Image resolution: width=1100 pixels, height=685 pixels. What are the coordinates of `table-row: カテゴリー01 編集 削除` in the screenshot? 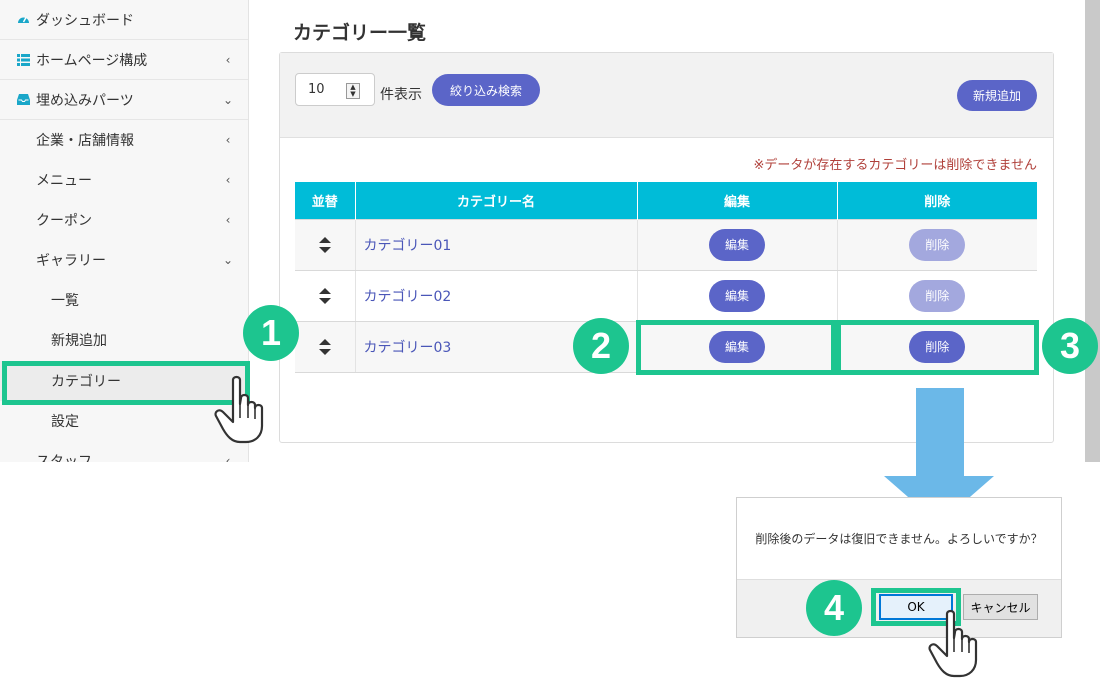 It's located at (666, 244).